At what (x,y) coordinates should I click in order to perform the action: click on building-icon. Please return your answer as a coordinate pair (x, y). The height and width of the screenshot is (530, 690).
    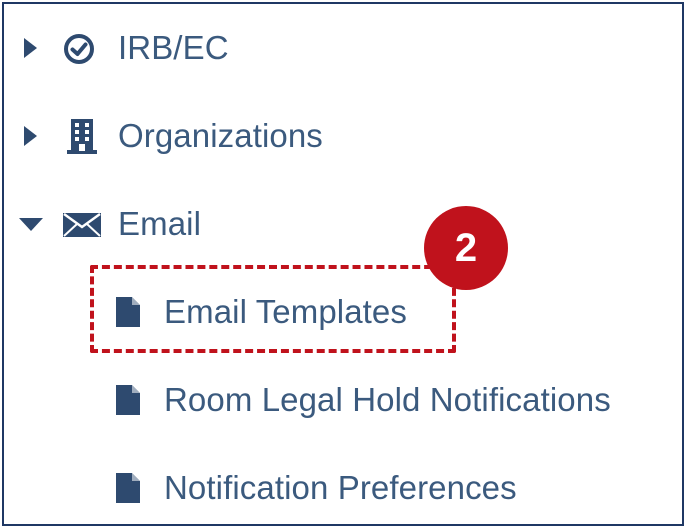
    Looking at the image, I should click on (82, 136).